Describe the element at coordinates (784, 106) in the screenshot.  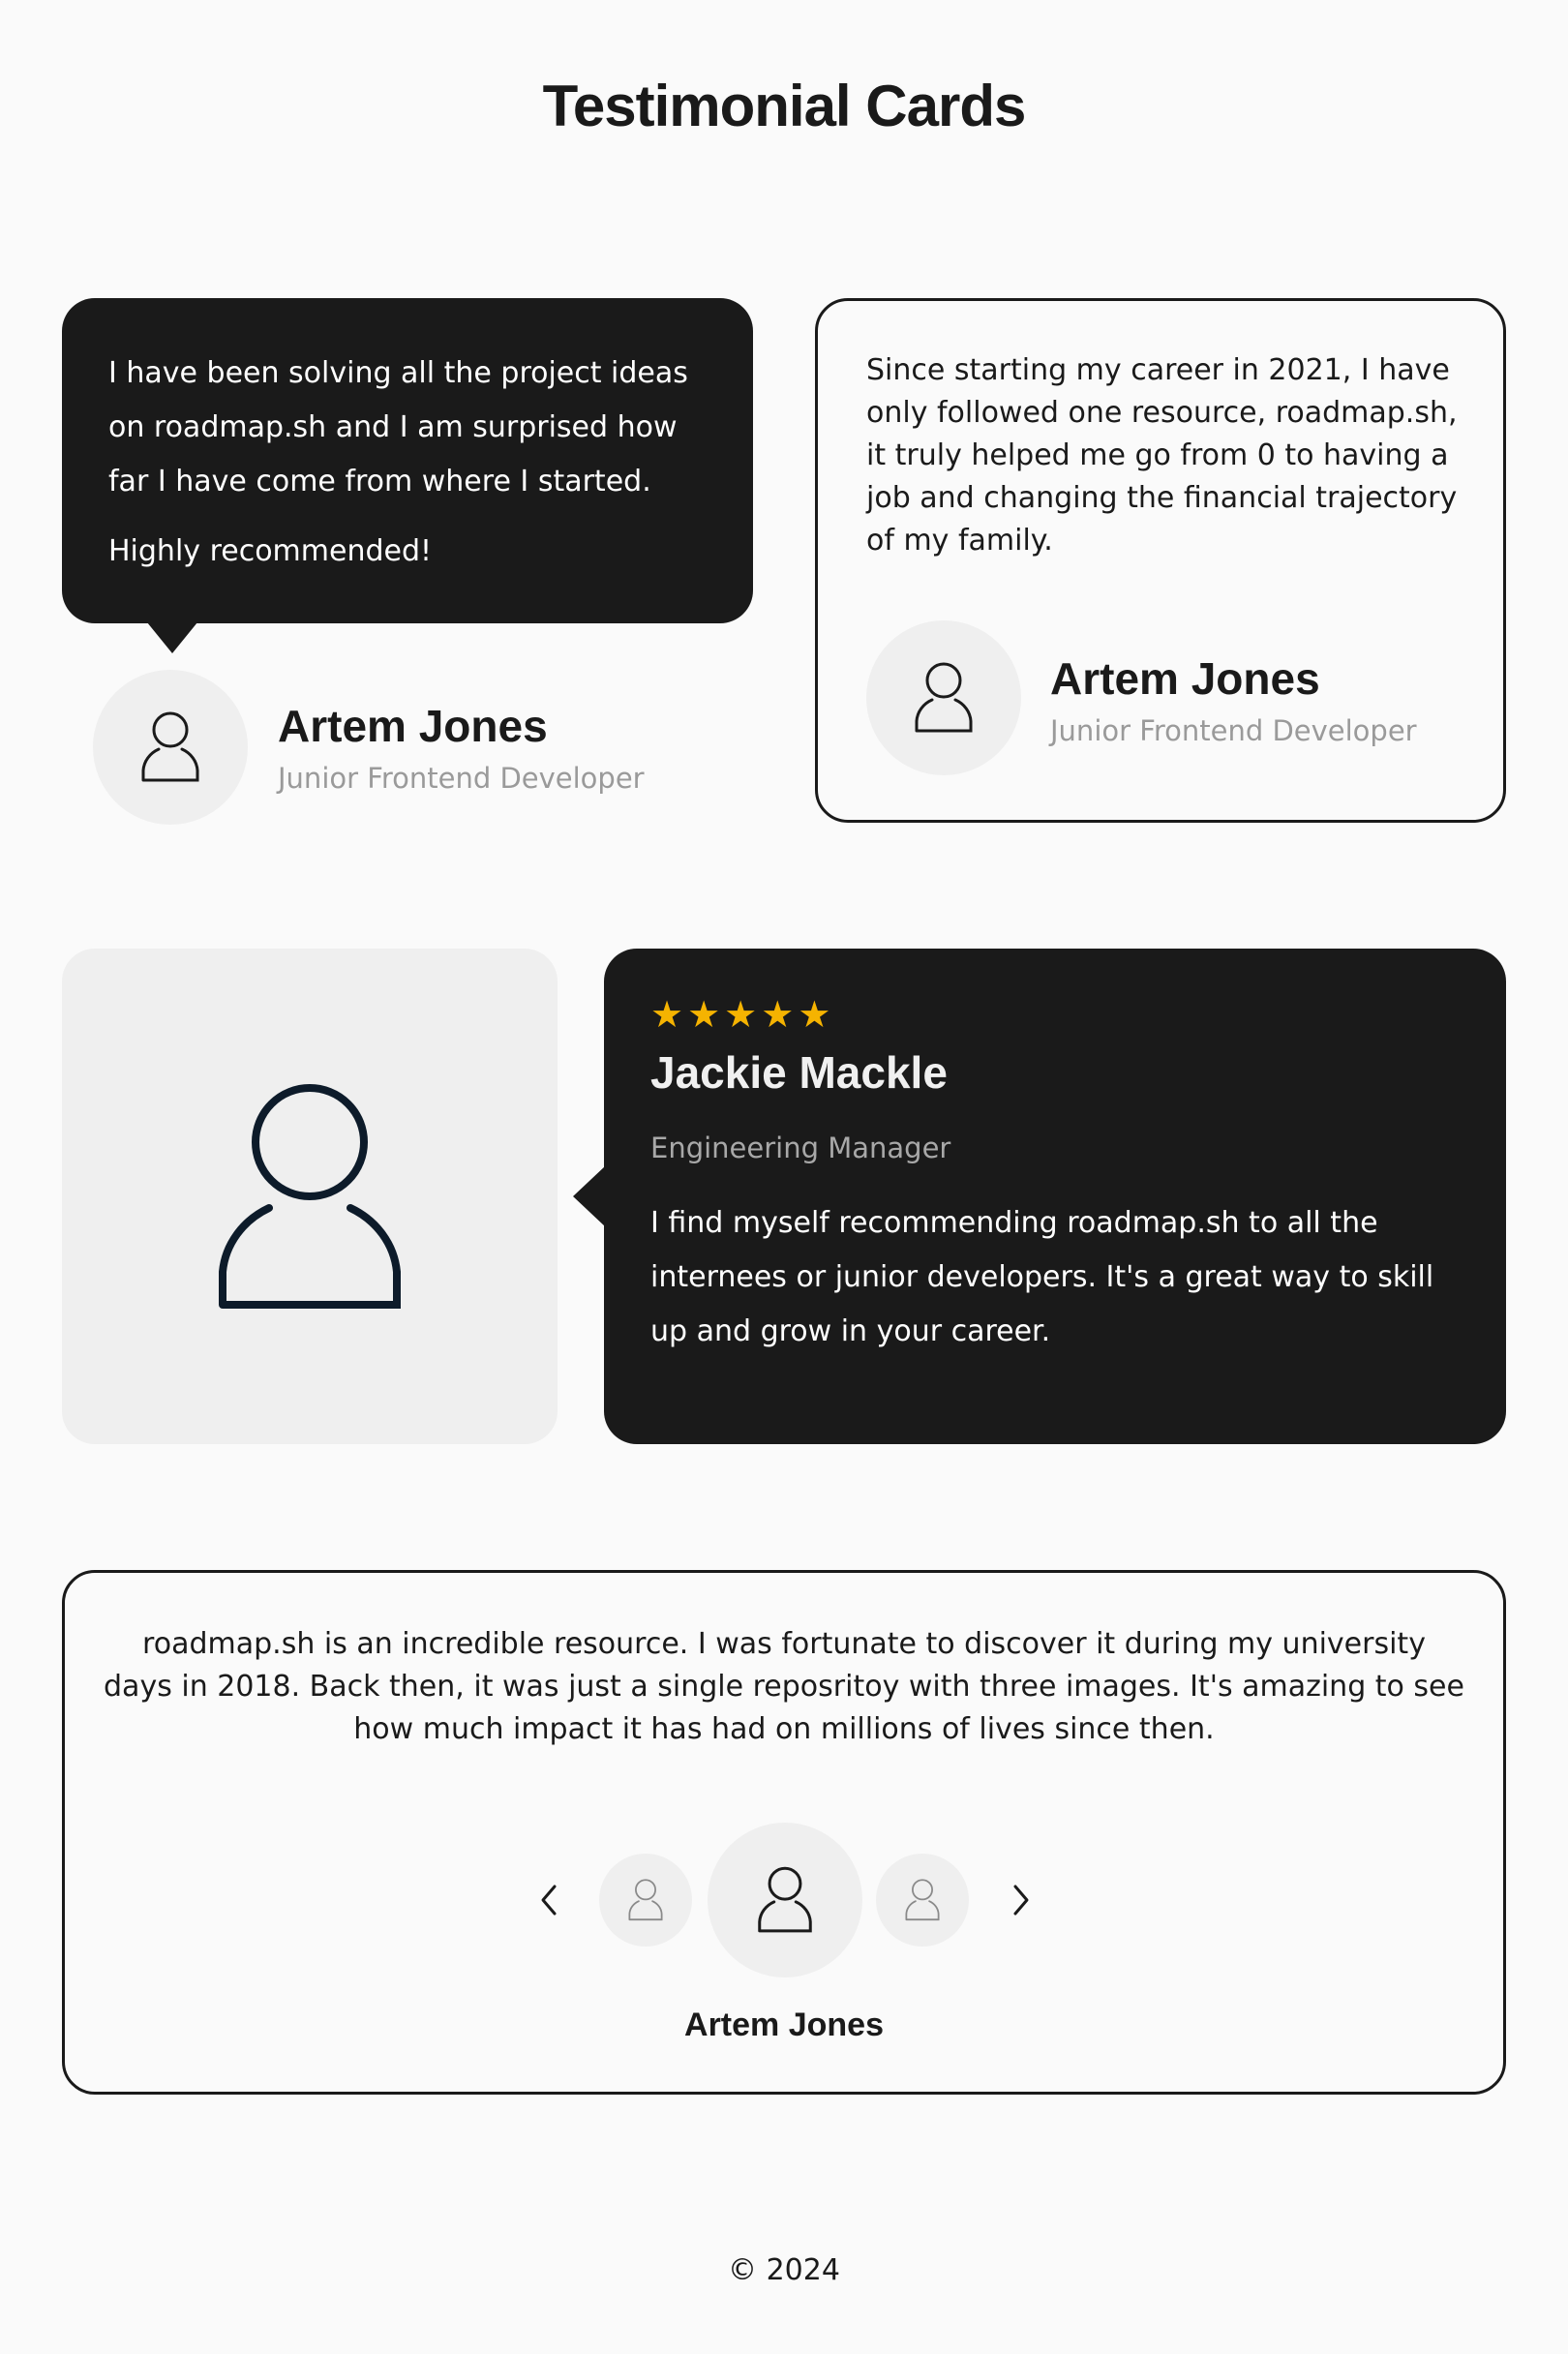
I see `page-title: Testimonial Cards` at that location.